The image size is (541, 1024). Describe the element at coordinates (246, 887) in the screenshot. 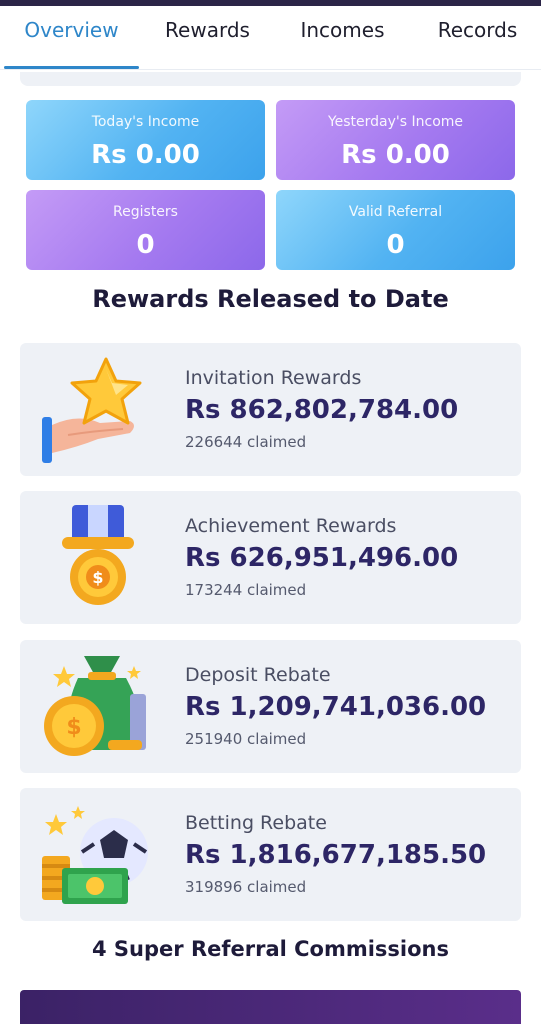

I see `reward-claimed-count: 319896 claimed` at that location.